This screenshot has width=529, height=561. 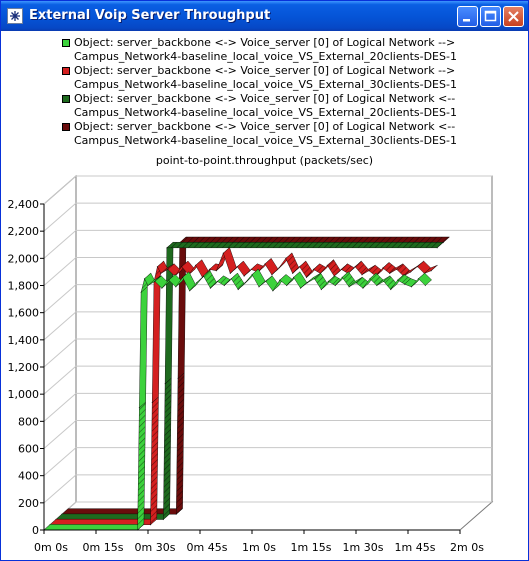 What do you see at coordinates (24, 204) in the screenshot?
I see `y-tick-label: 2,400` at bounding box center [24, 204].